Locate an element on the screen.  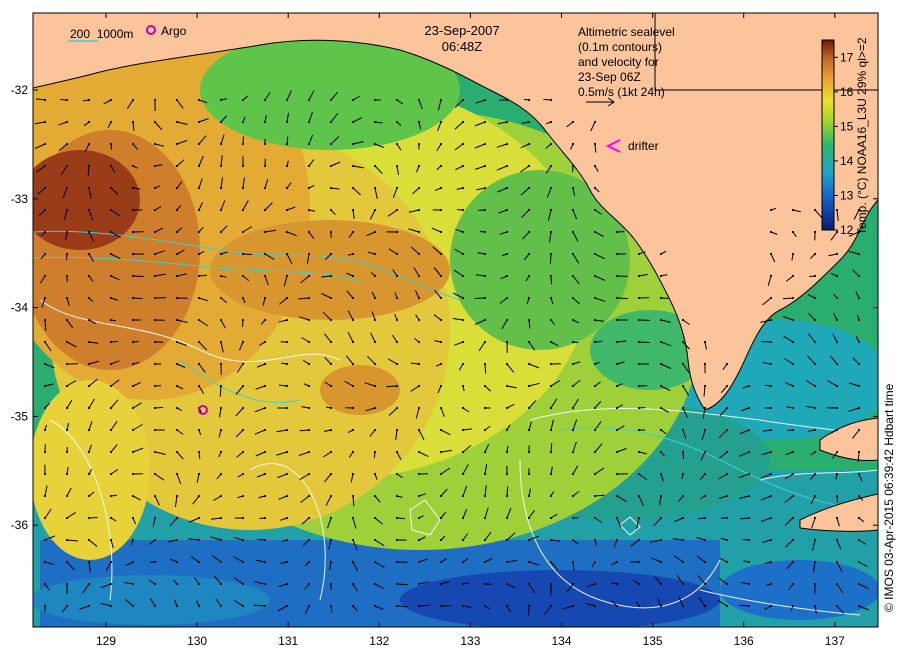
lon-tick-label: 136 is located at coordinates (744, 641).